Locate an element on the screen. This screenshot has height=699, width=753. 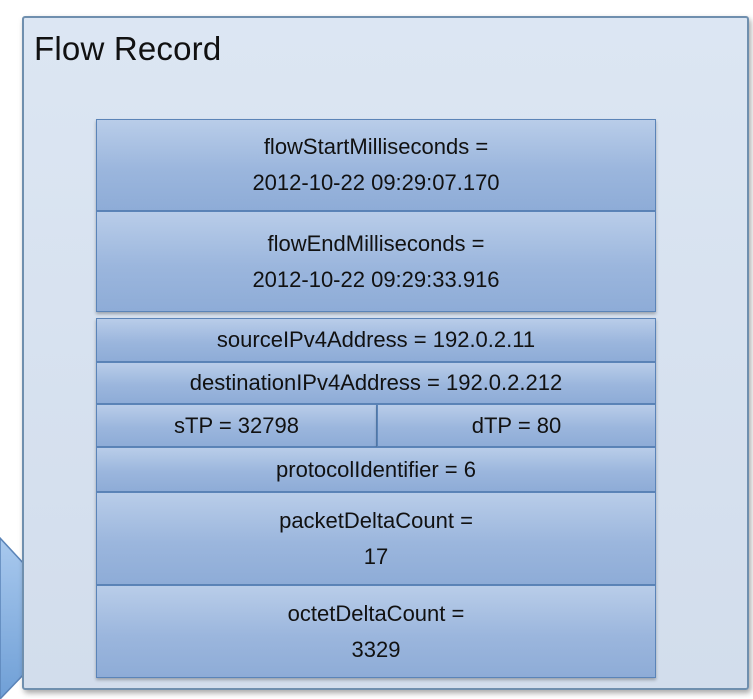
source-ip-field: sourceIPv4Address = 192.0.2.11 is located at coordinates (376, 340).